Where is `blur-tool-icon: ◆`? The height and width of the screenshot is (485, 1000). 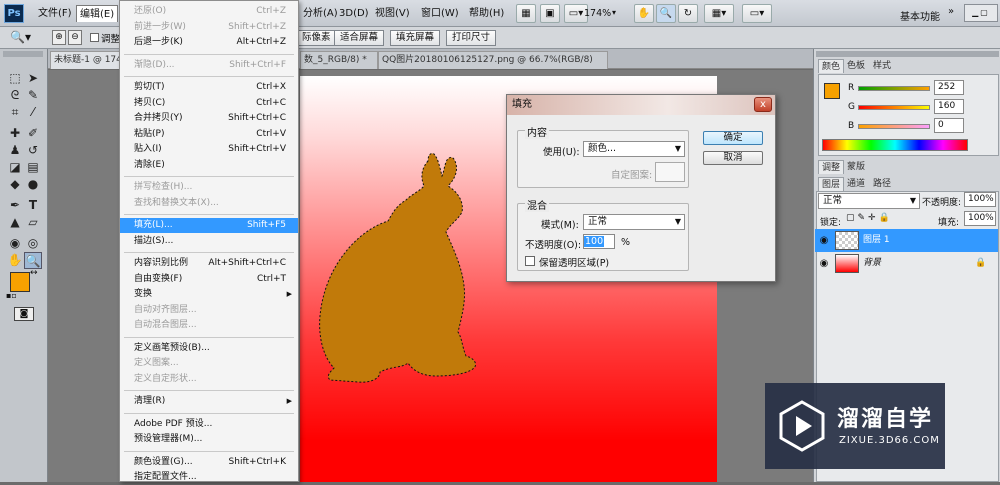
blur-tool-icon: ◆ is located at coordinates (15, 184).